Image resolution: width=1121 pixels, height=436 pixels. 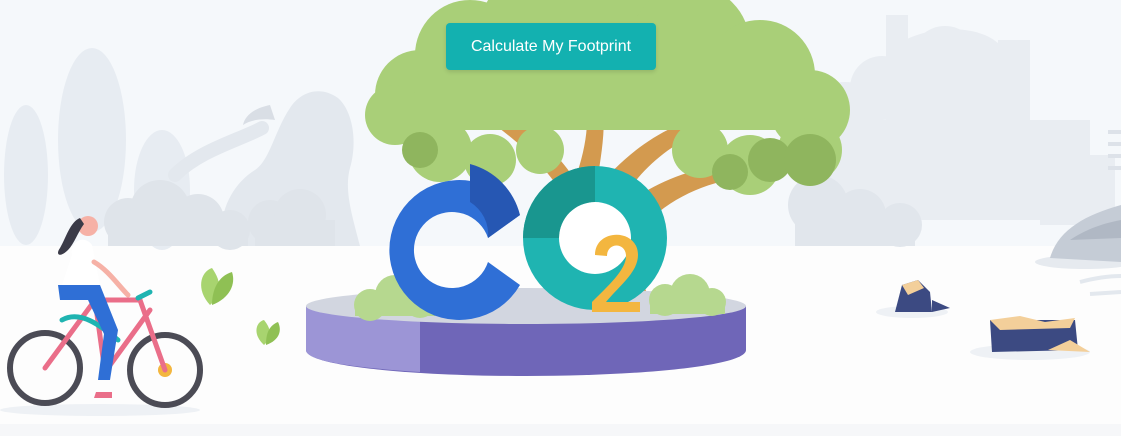 I want to click on leaf-icon, so click(x=240, y=306).